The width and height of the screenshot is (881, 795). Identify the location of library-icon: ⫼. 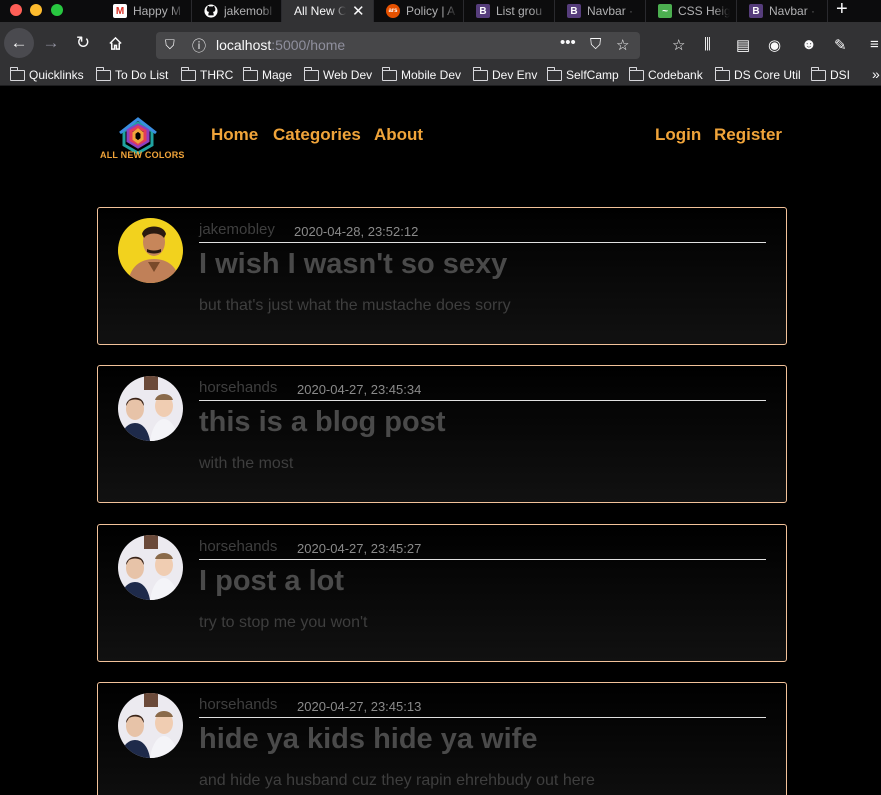
(707, 44).